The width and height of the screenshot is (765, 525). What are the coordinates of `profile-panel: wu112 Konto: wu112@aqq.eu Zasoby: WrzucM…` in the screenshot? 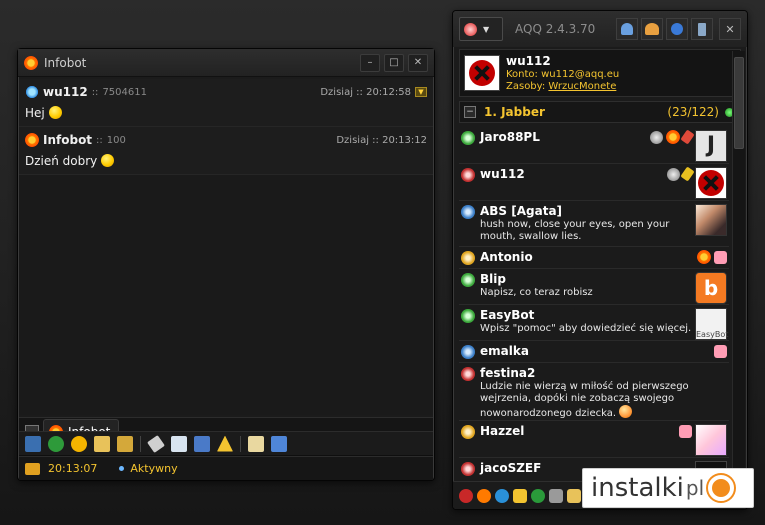 It's located at (600, 73).